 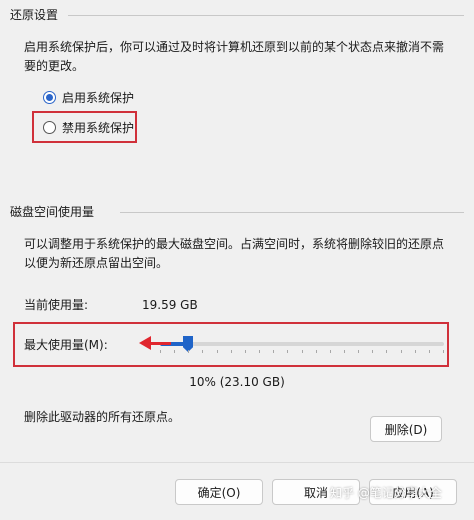 I want to click on current-usage-label: 当前使用量:, so click(x=56, y=305).